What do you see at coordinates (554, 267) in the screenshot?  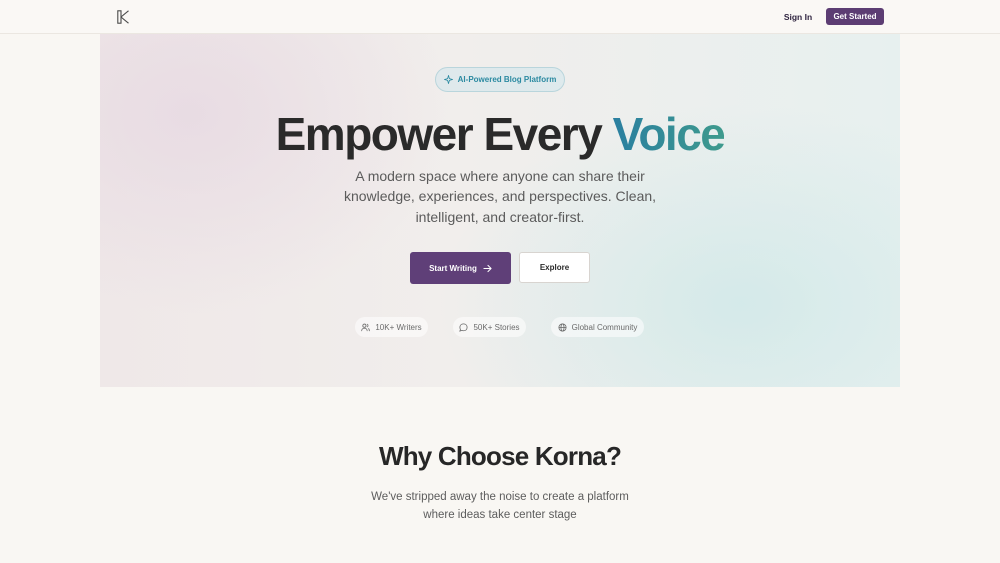 I see `explore-button: Explore` at bounding box center [554, 267].